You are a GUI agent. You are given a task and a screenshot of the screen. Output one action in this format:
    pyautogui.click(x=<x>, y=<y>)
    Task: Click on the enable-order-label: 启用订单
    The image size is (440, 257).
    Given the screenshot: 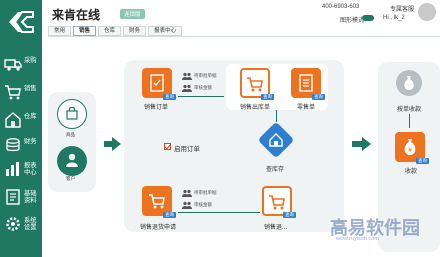 What is the action you would take?
    pyautogui.click(x=187, y=149)
    